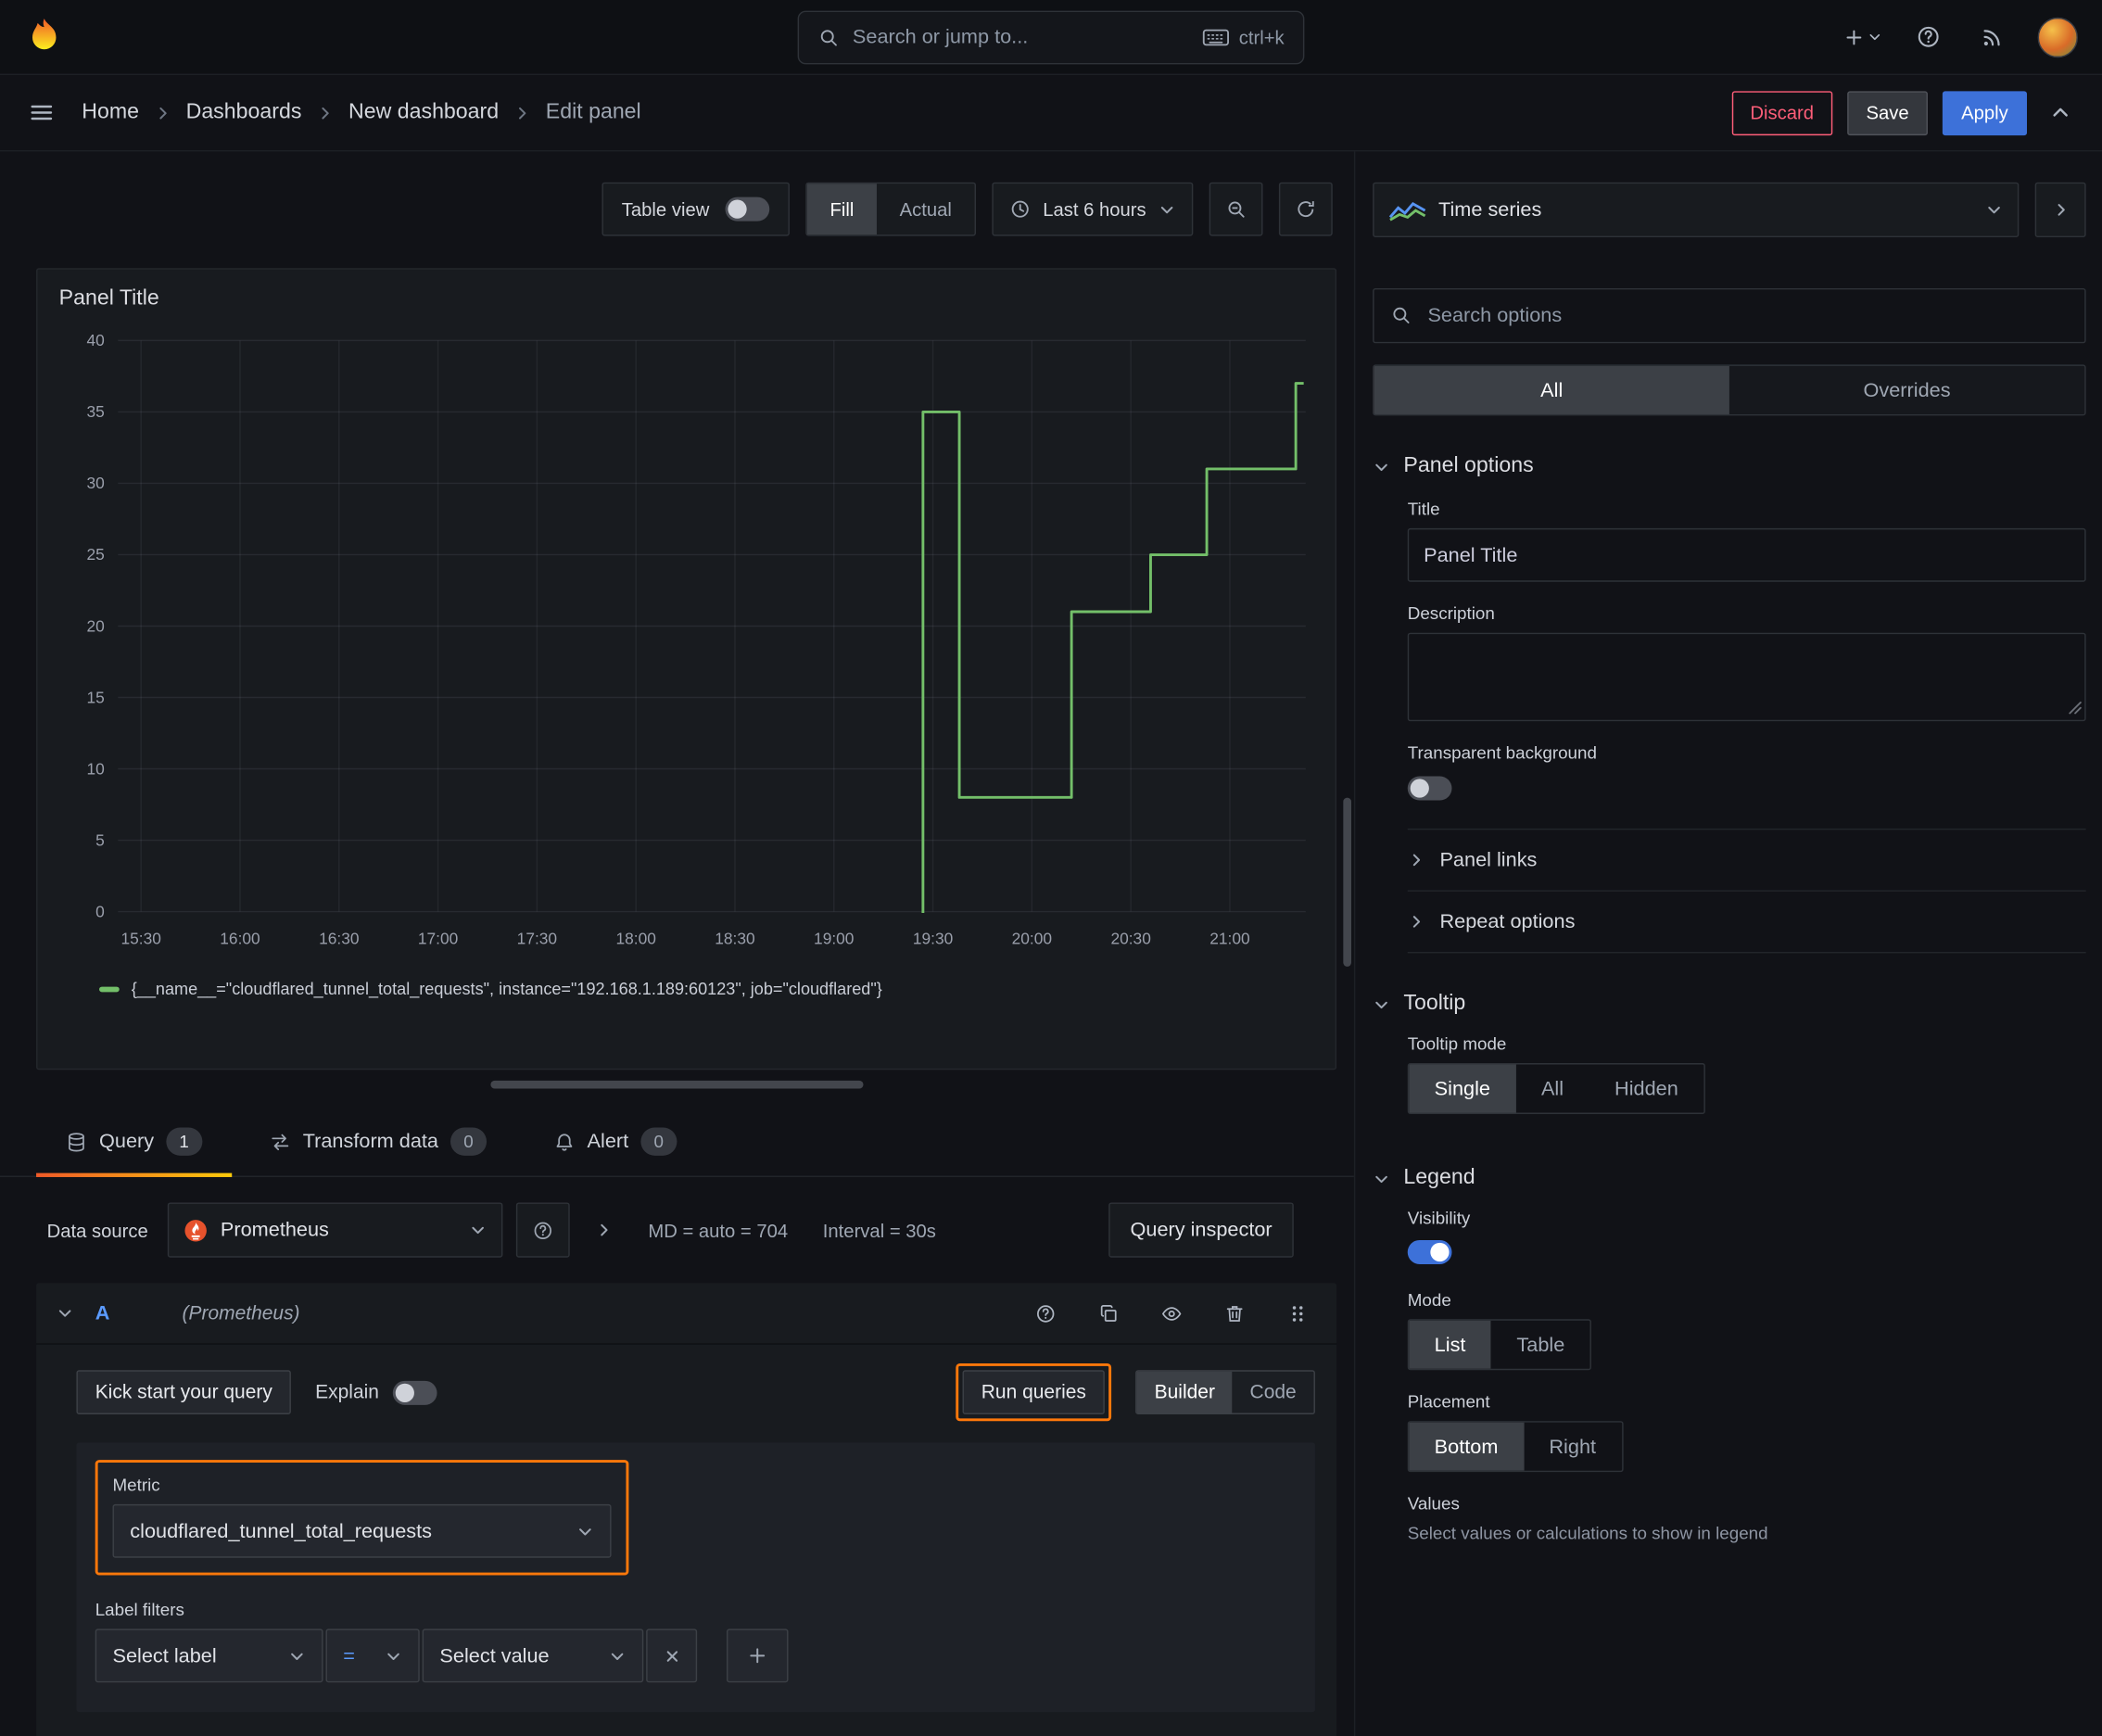  What do you see at coordinates (841, 209) in the screenshot?
I see `fill-option: Fill` at bounding box center [841, 209].